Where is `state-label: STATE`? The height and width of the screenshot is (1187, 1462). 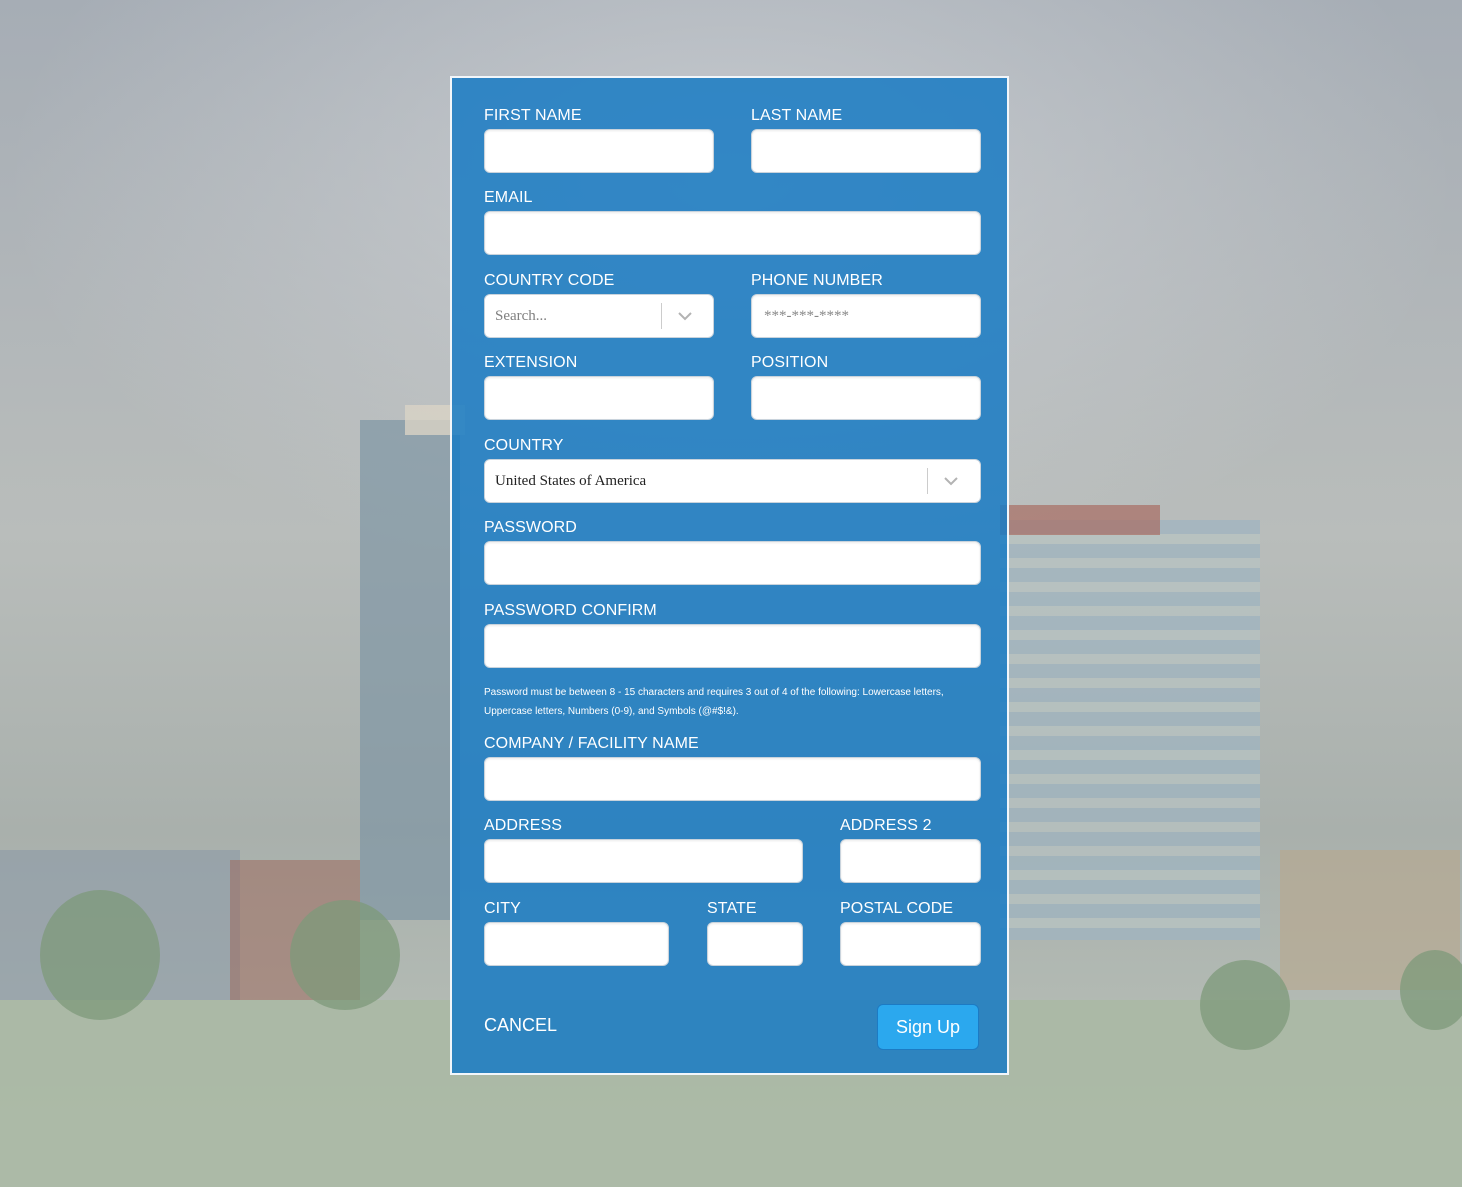
state-label: STATE is located at coordinates (732, 908).